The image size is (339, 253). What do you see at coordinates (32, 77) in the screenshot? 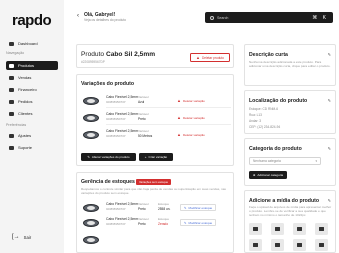
I see `sidebar-item-vendas: Vendas` at bounding box center [32, 77].